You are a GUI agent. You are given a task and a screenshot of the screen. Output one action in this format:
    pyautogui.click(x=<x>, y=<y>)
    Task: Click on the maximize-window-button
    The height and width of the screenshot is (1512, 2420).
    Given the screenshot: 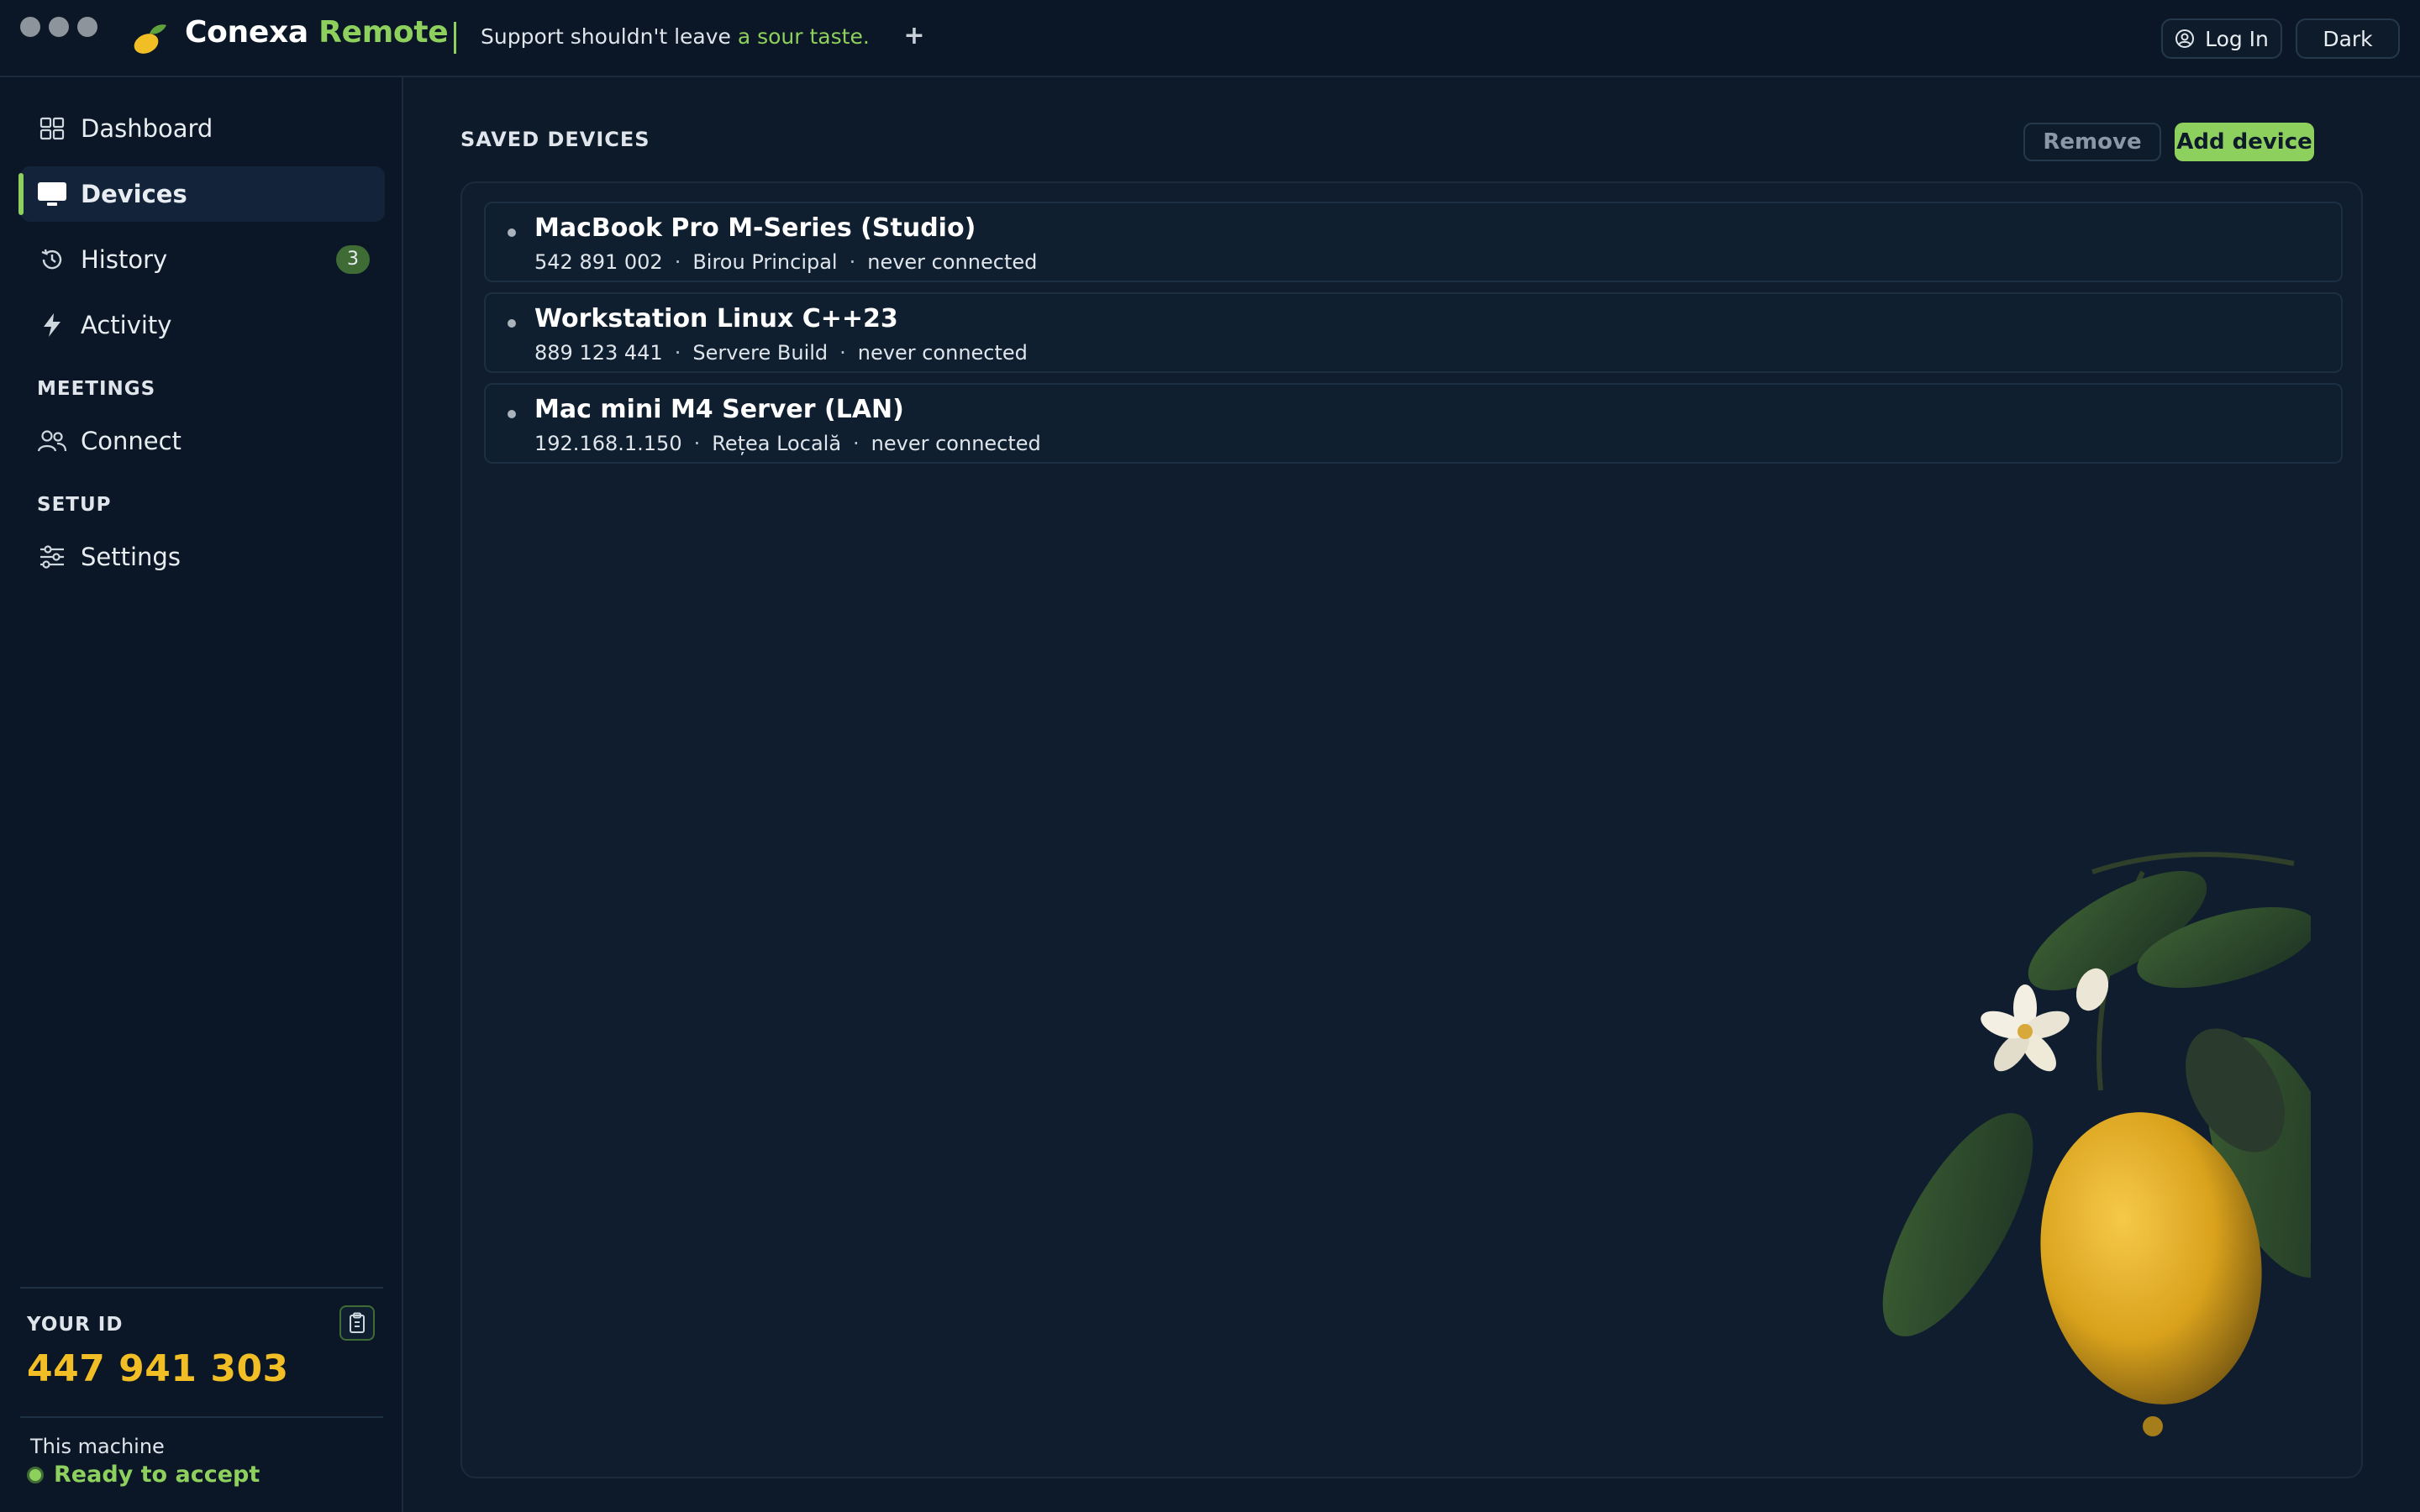 What is the action you would take?
    pyautogui.click(x=87, y=27)
    